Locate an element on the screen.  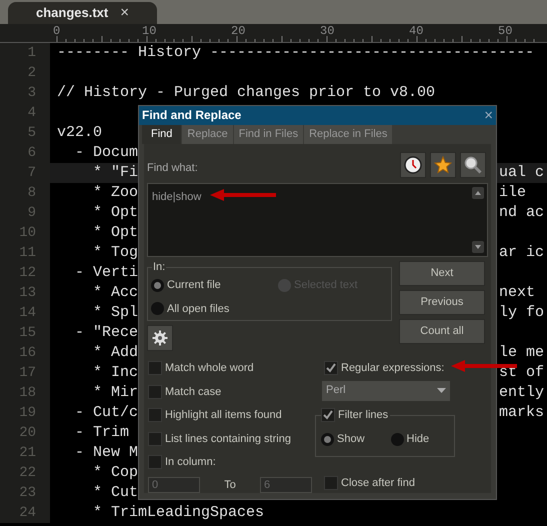
dropdown-value: Perl is located at coordinates (336, 390).